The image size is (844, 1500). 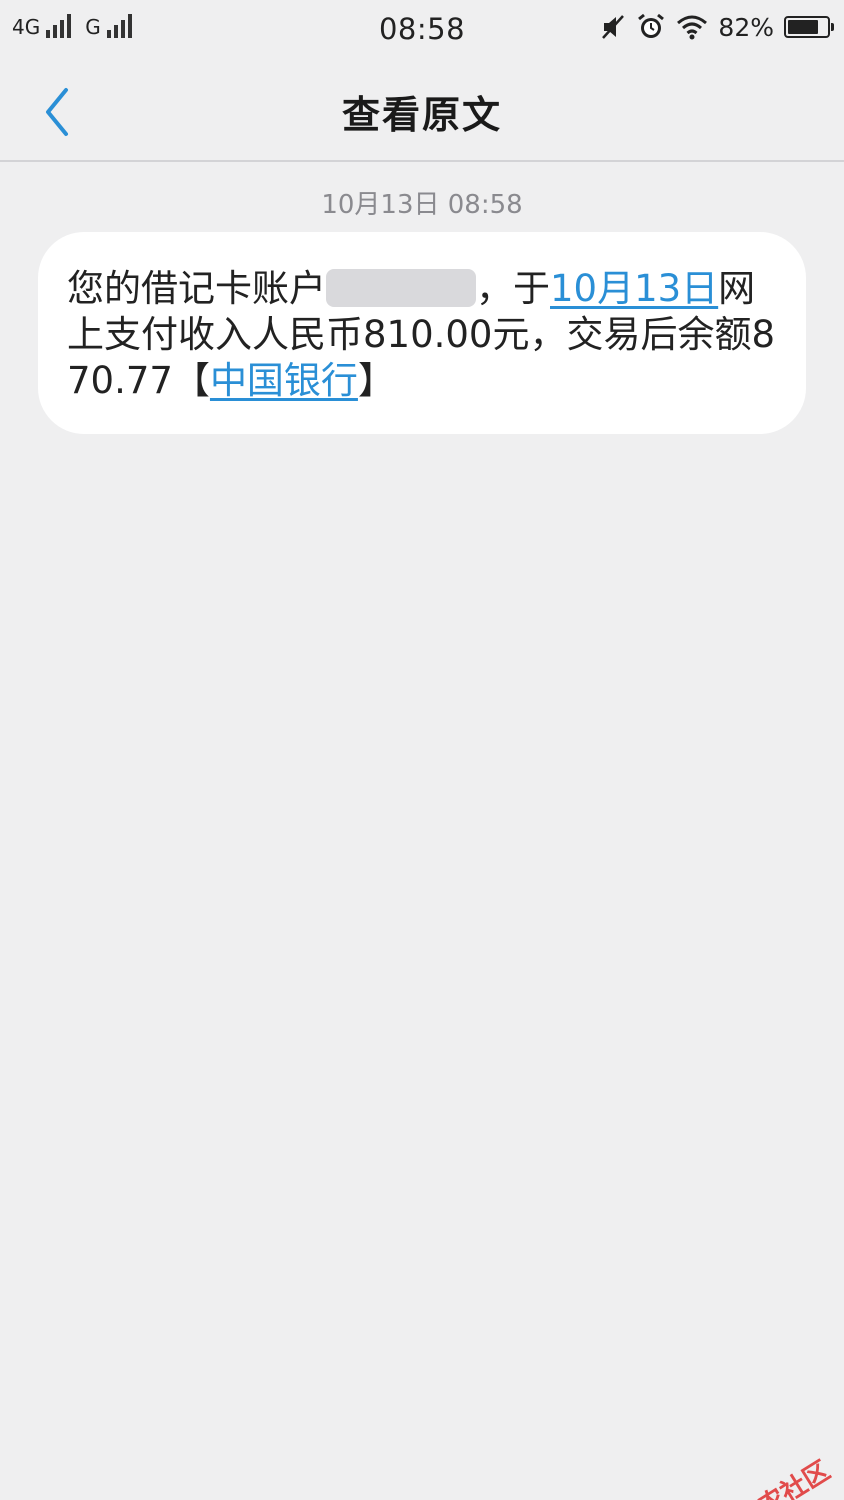 What do you see at coordinates (634, 288) in the screenshot?
I see `date-link: 10月13日` at bounding box center [634, 288].